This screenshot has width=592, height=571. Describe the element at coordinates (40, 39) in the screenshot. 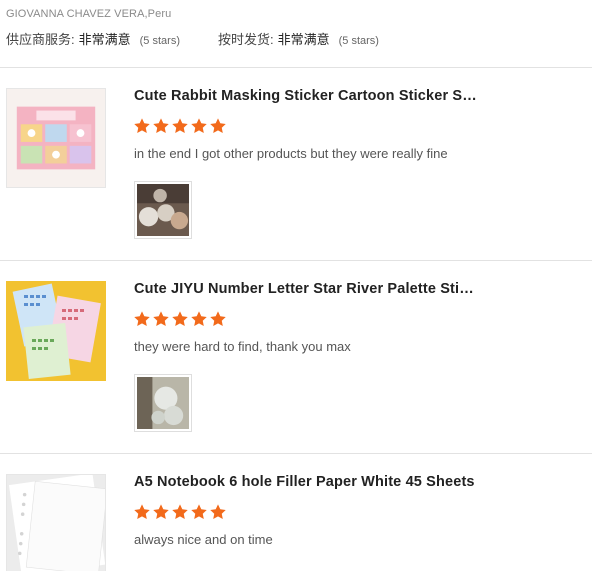

I see `rating-label: 供应商服务:` at that location.